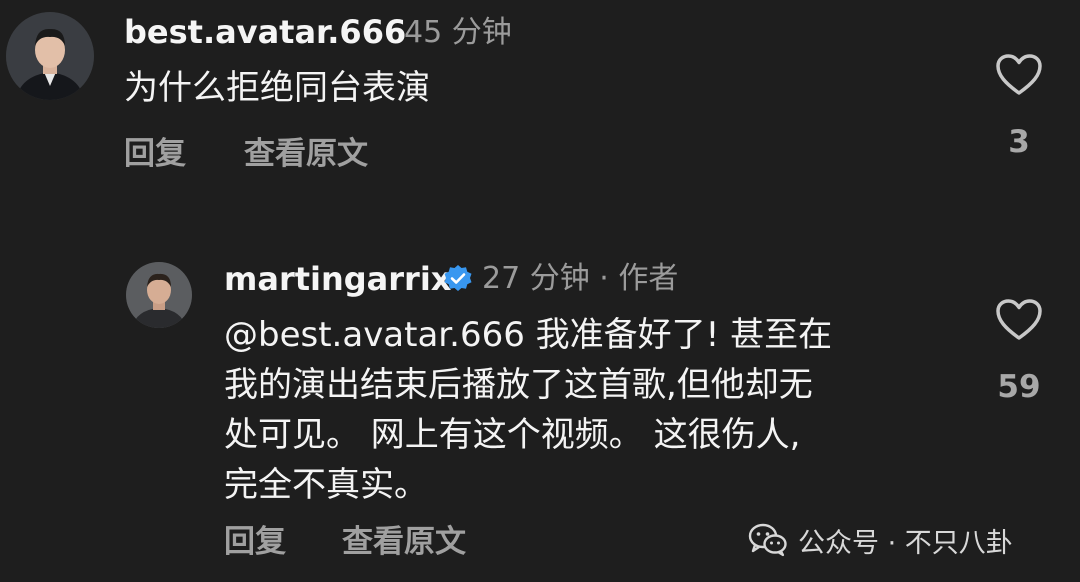  Describe the element at coordinates (518, 385) in the screenshot. I see `comment-text-line: 我的演出结束后播放了这首歌,但他却无` at that location.